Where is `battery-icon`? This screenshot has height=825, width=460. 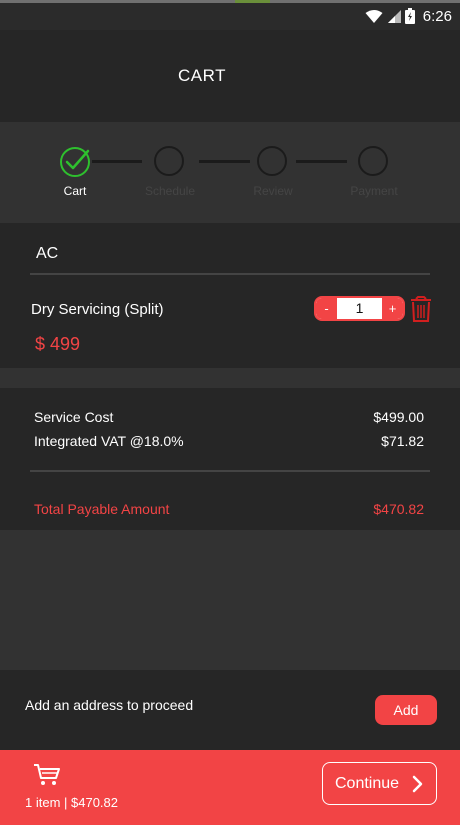 battery-icon is located at coordinates (409, 16).